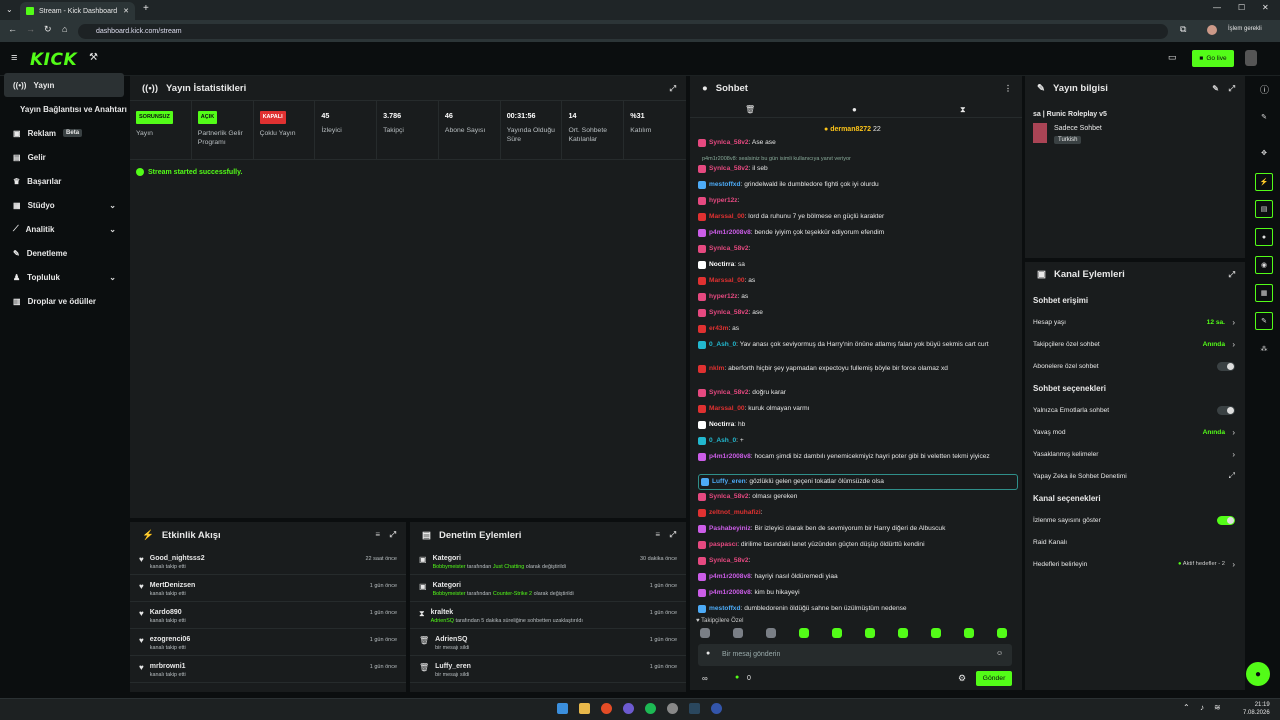 Image resolution: width=1280 pixels, height=720 pixels. What do you see at coordinates (1135, 322) in the screenshot?
I see `account-age-row: Hesap yaşı 12 sa. ›` at bounding box center [1135, 322].